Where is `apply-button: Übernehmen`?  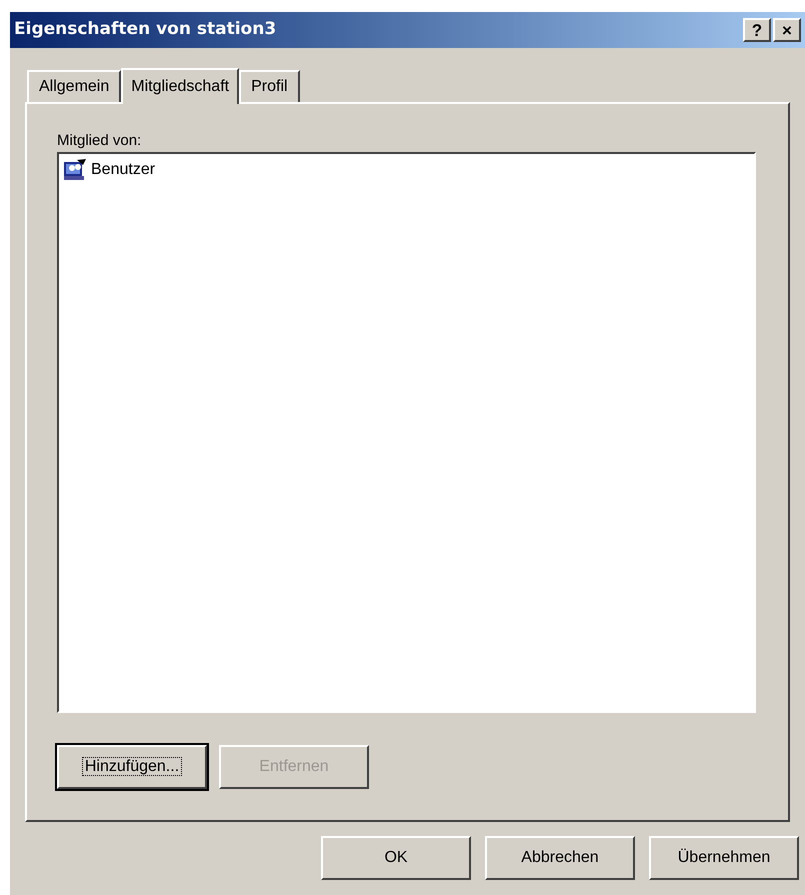
apply-button: Übernehmen is located at coordinates (724, 858).